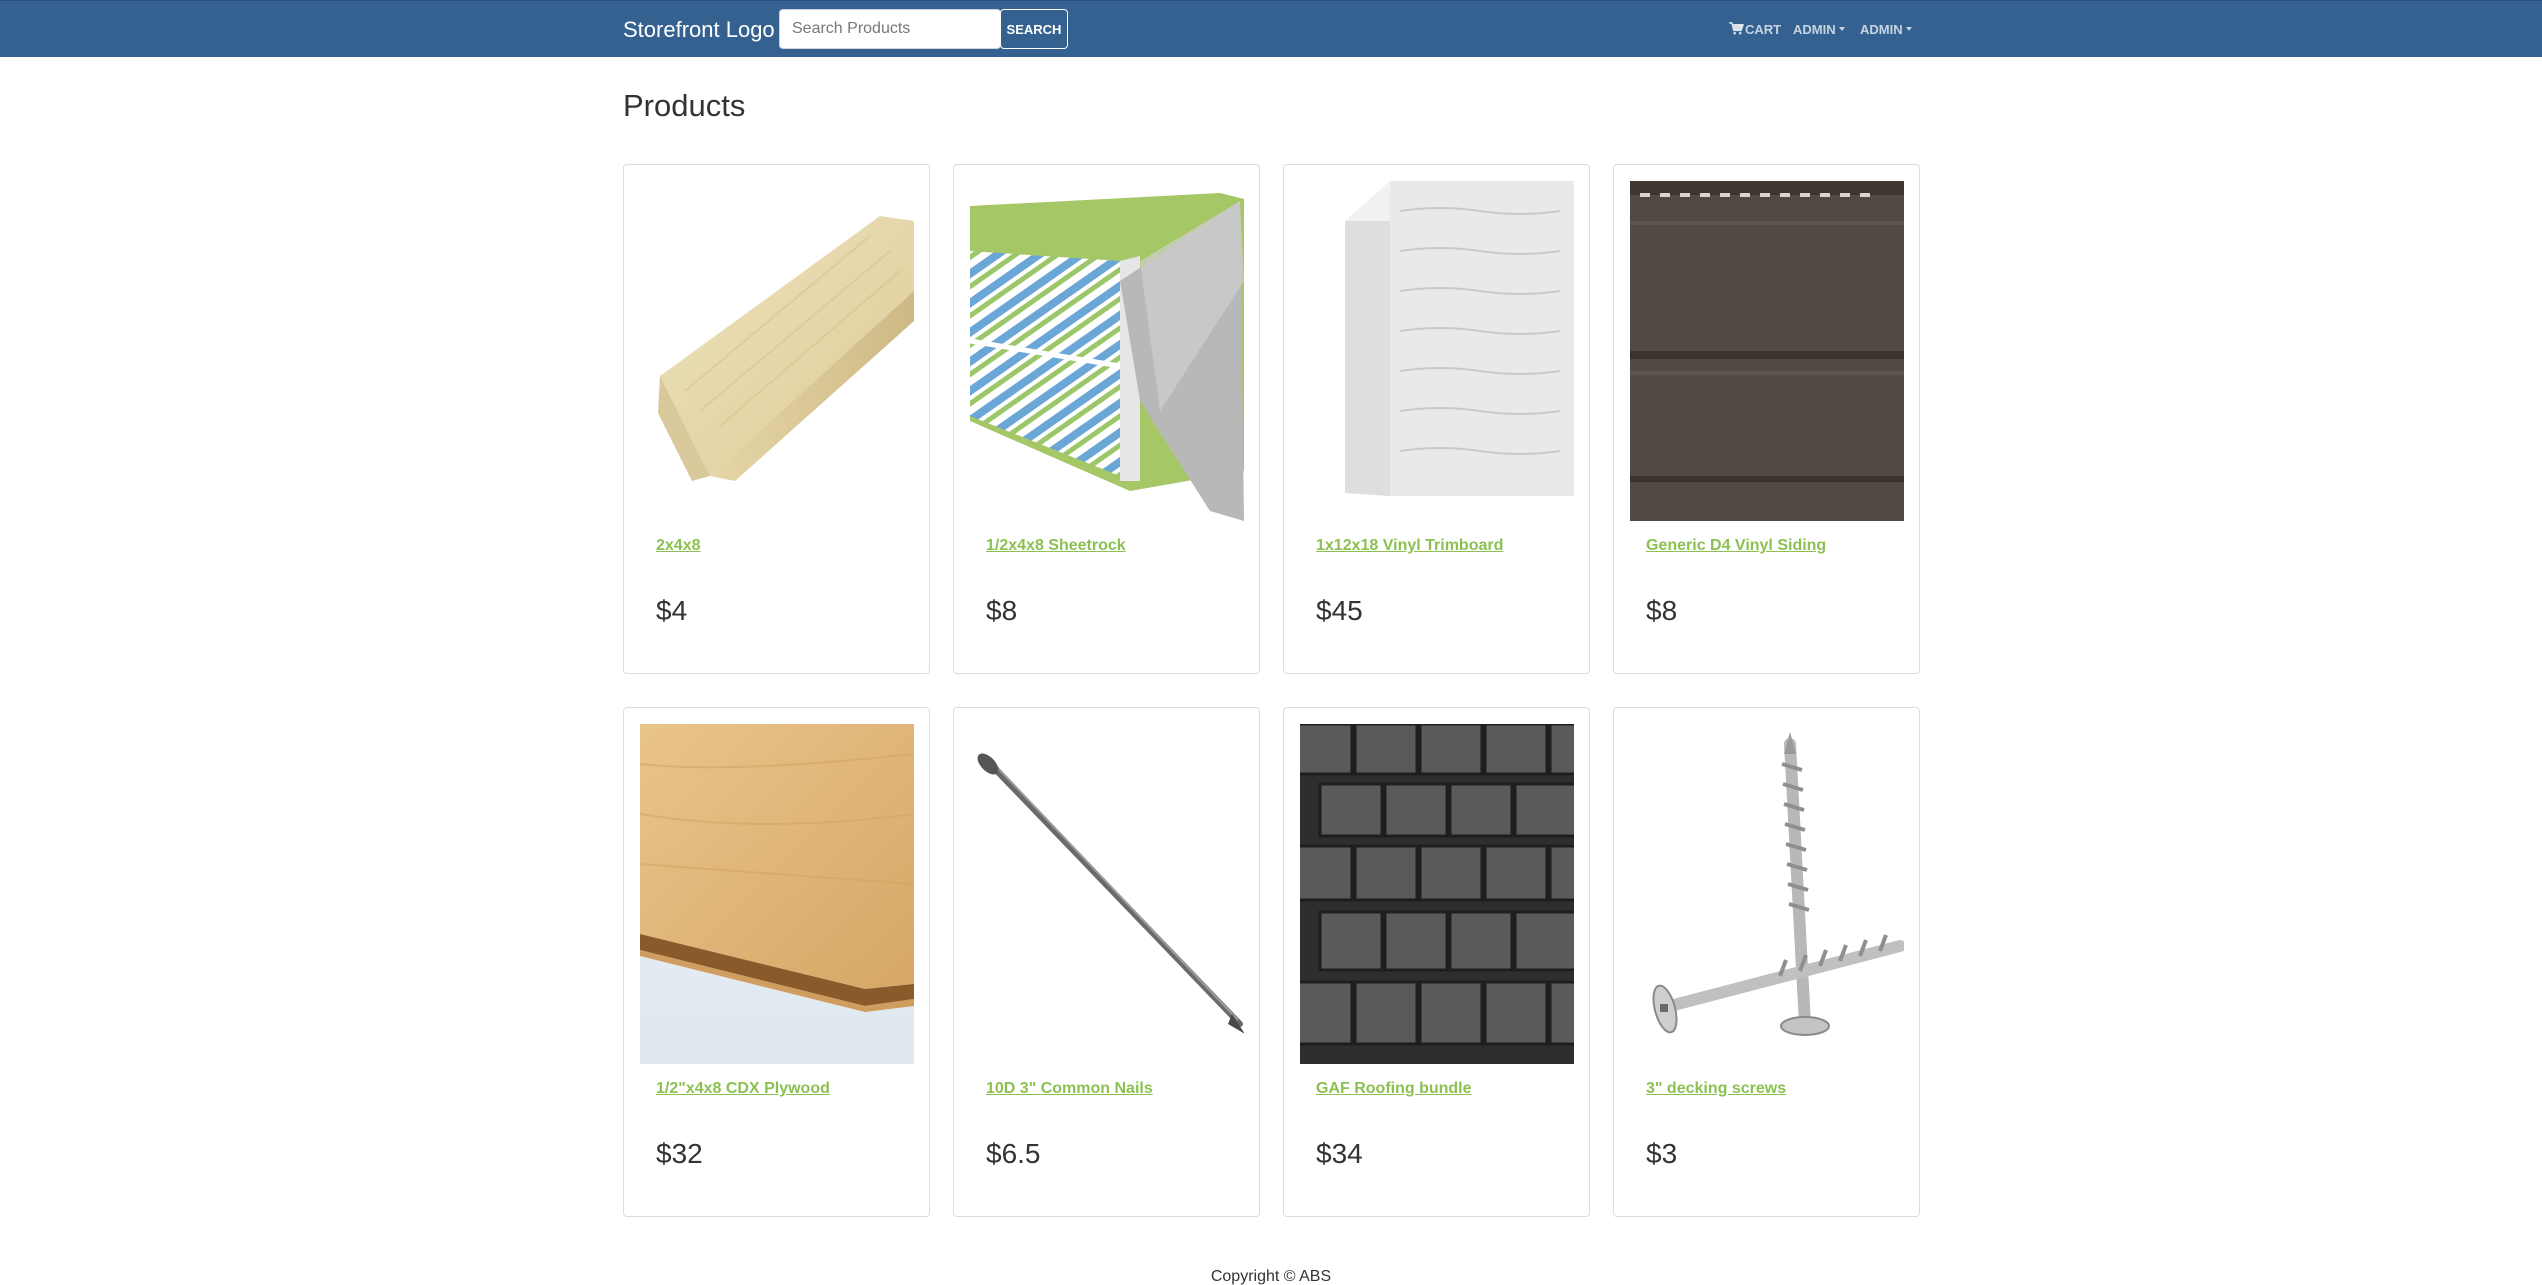 The height and width of the screenshot is (1285, 2542). What do you see at coordinates (678, 546) in the screenshot?
I see `product-link: 2x4x8` at bounding box center [678, 546].